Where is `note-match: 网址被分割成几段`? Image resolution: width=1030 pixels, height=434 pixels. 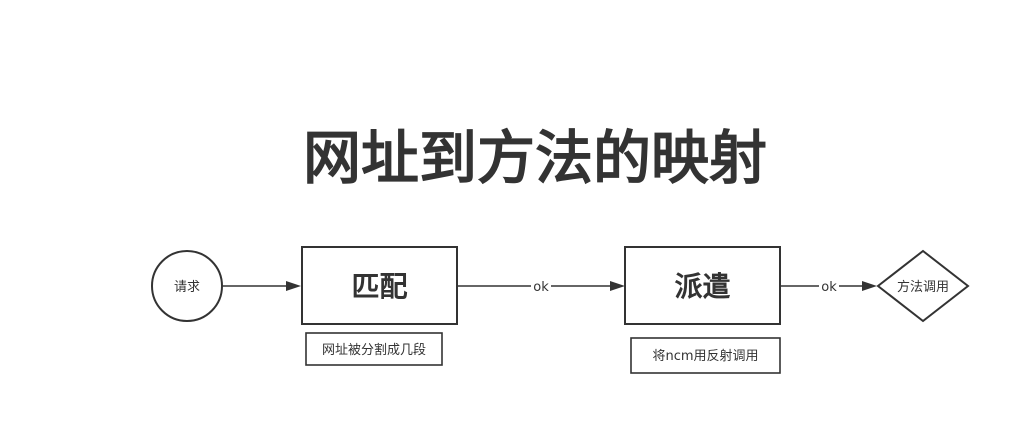 note-match: 网址被分割成几段 is located at coordinates (374, 349).